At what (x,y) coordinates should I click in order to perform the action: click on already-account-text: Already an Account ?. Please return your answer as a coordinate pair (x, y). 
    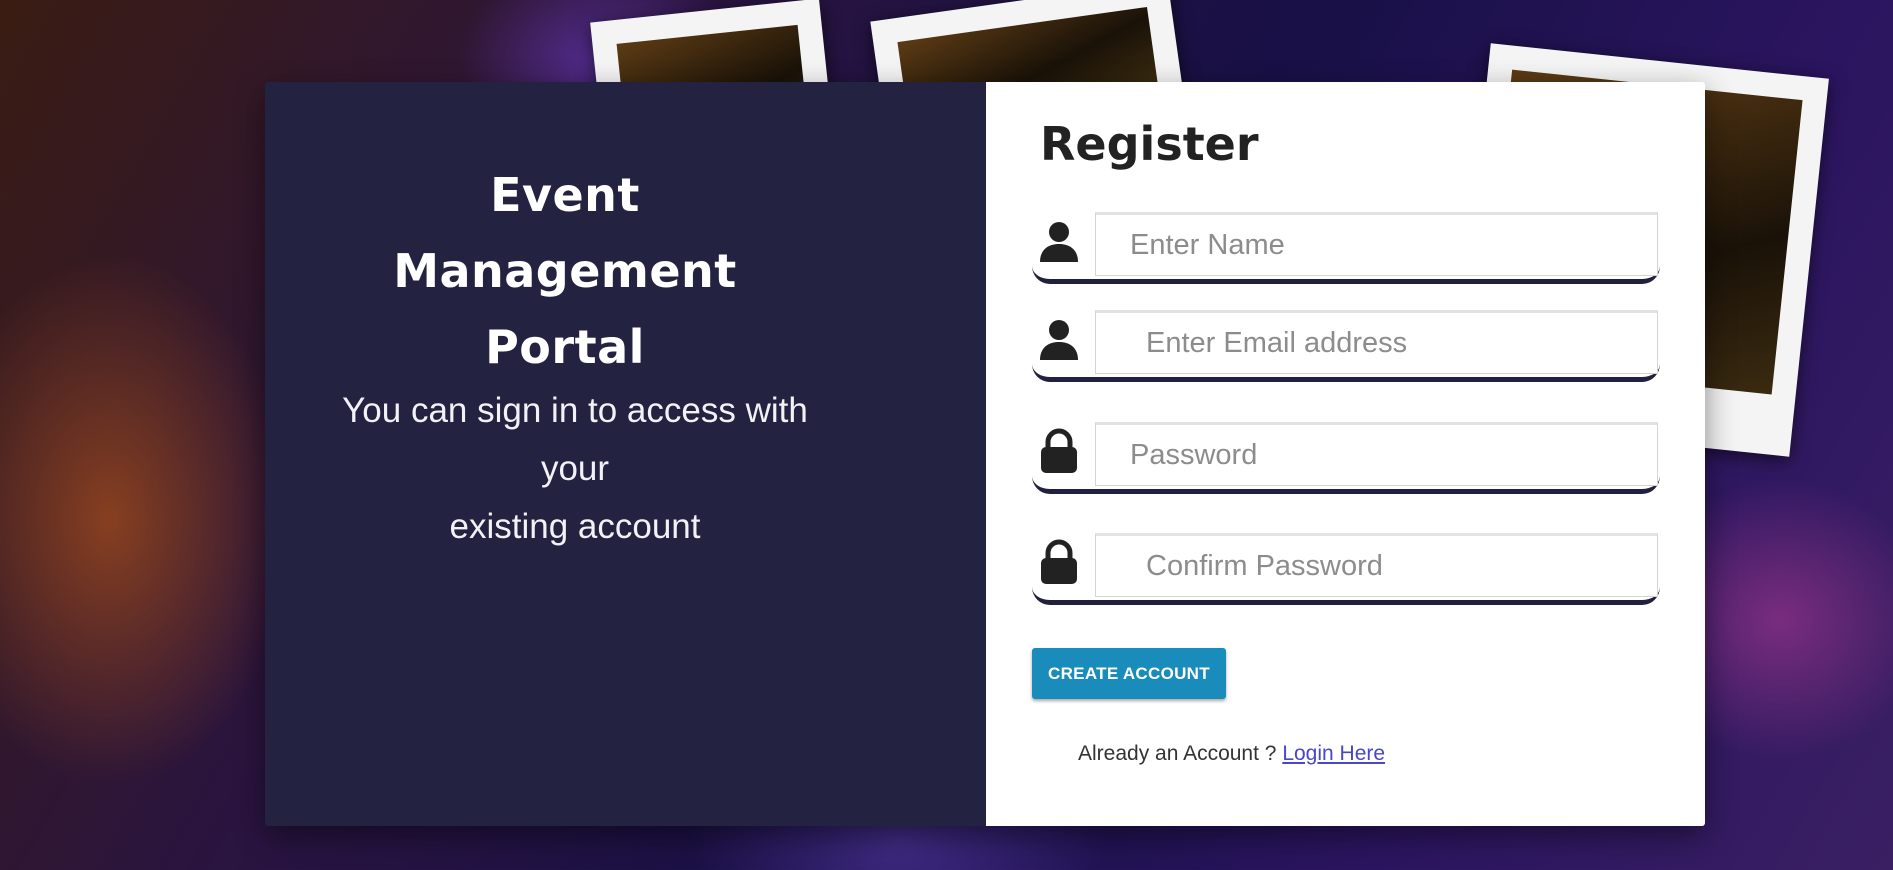
    Looking at the image, I should click on (1177, 753).